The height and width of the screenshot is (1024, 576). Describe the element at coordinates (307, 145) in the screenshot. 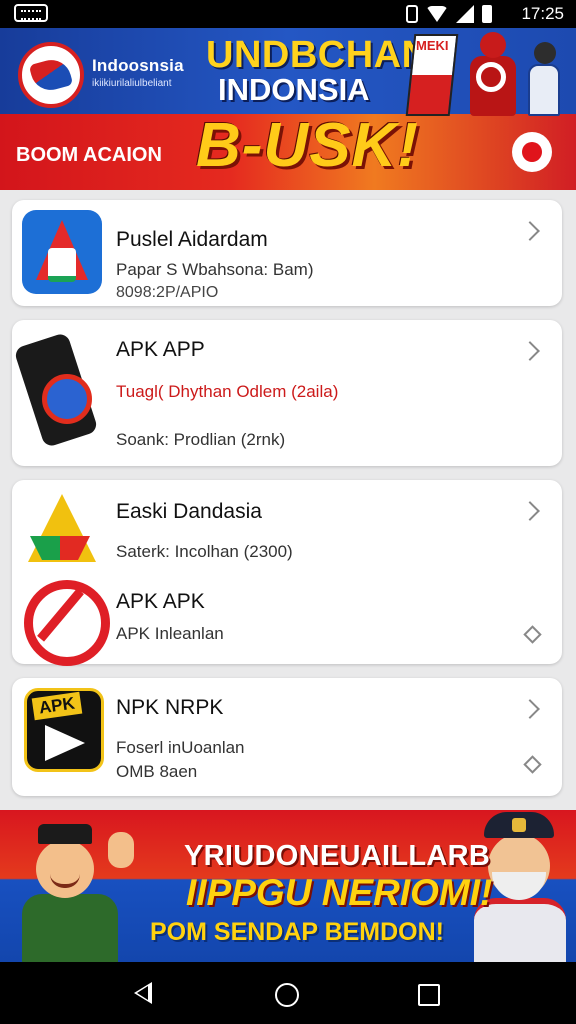

I see `banner-headline: B-USK!` at that location.